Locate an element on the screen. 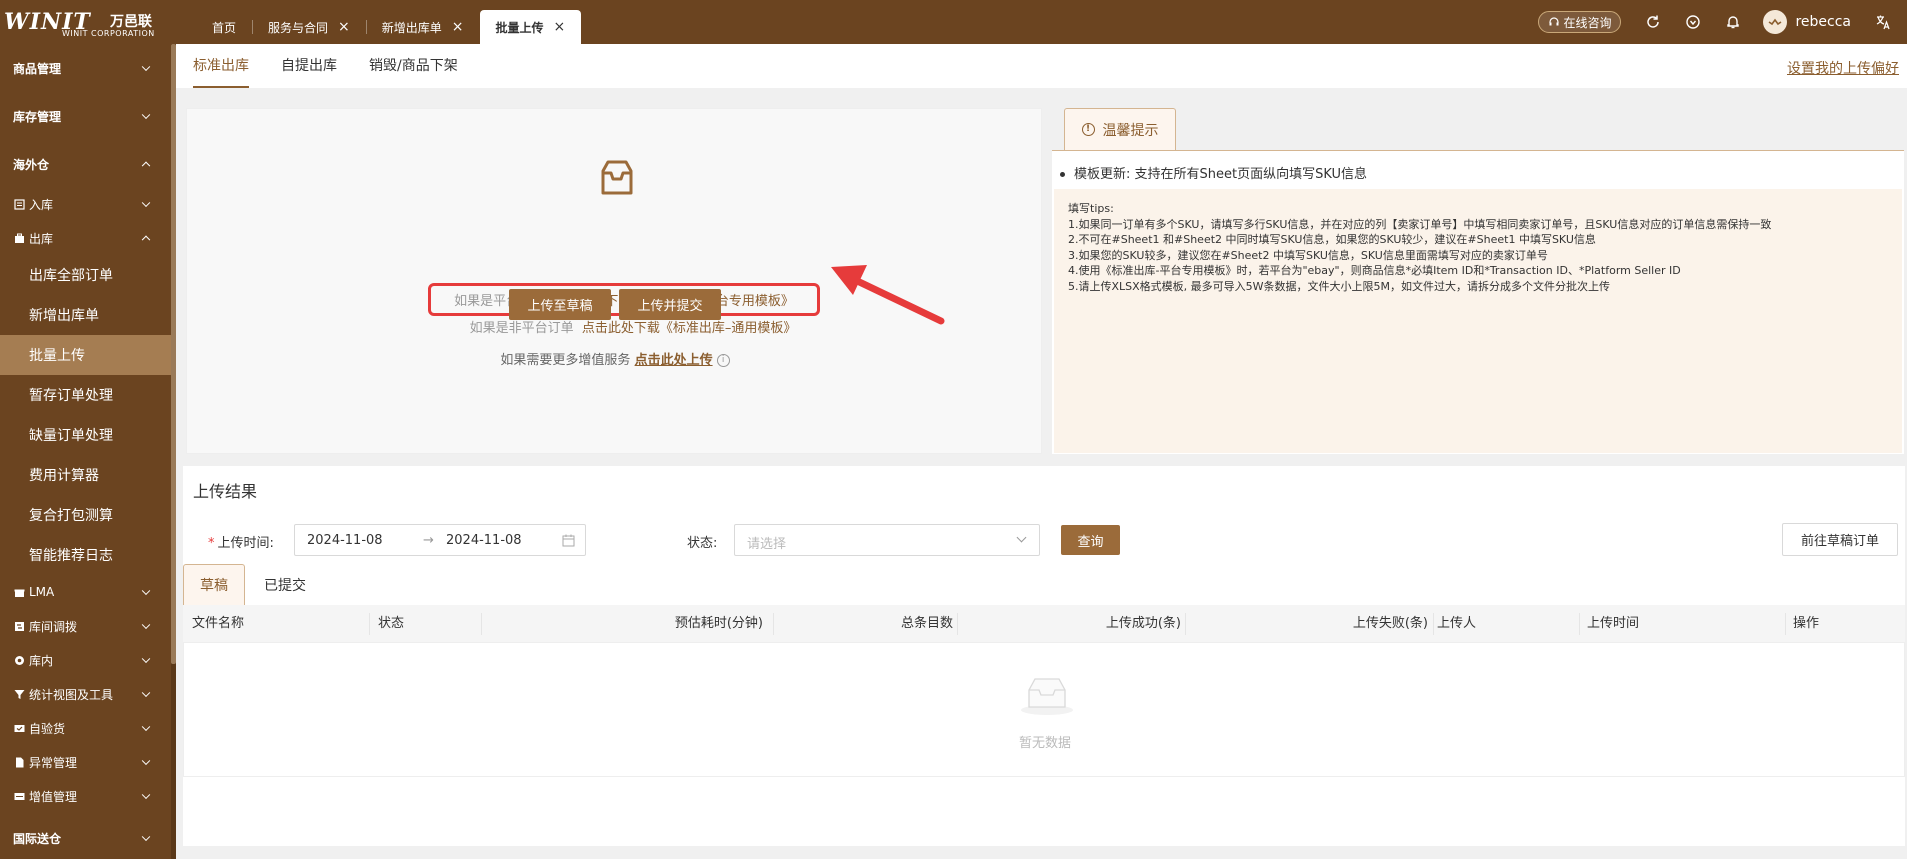 This screenshot has width=1907, height=859. tab-batch-upload: 批量上传 × is located at coordinates (530, 27).